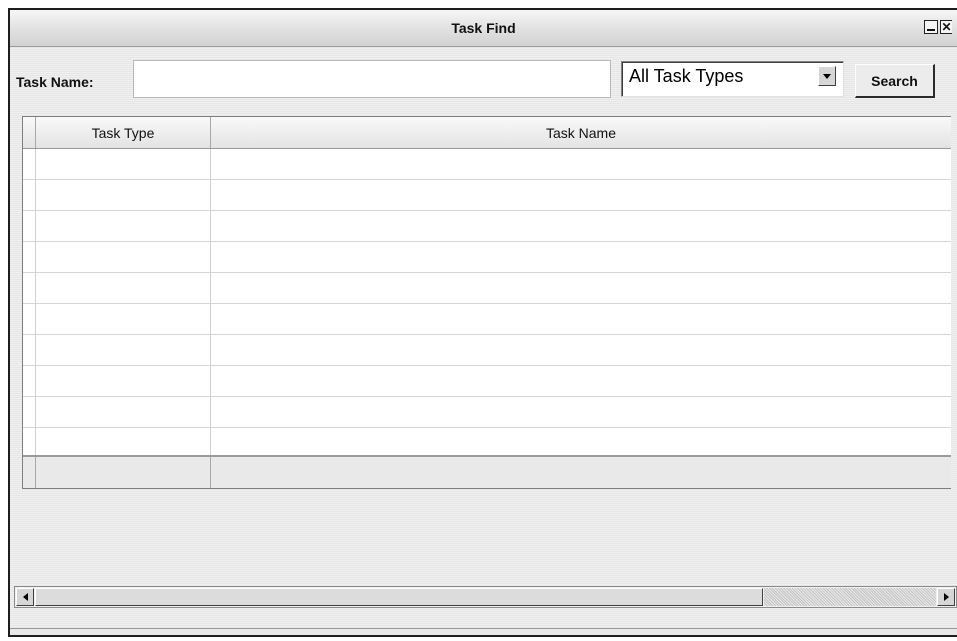 This screenshot has height=641, width=957. Describe the element at coordinates (931, 27) in the screenshot. I see `minimize-icon` at that location.